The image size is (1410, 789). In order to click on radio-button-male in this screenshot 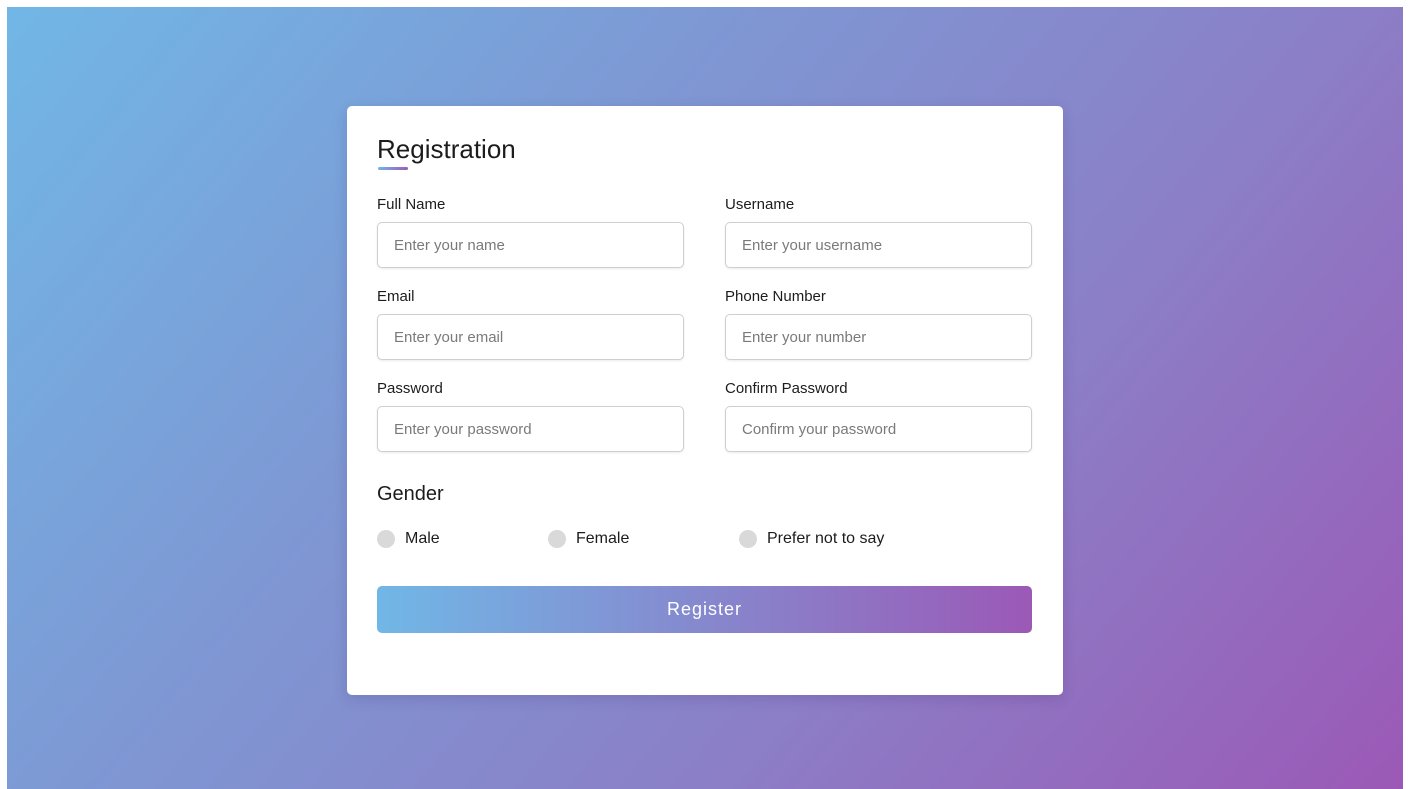, I will do `click(386, 539)`.